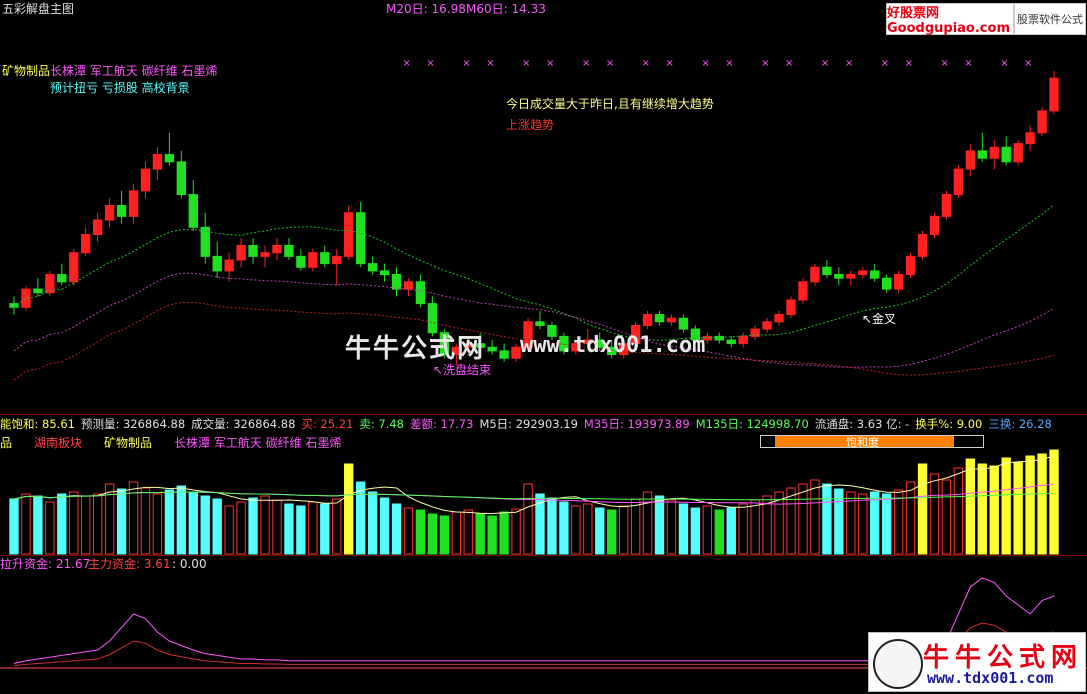 The height and width of the screenshot is (694, 1087). What do you see at coordinates (381, 424) in the screenshot?
I see `info-item: 卖: 7.48` at bounding box center [381, 424].